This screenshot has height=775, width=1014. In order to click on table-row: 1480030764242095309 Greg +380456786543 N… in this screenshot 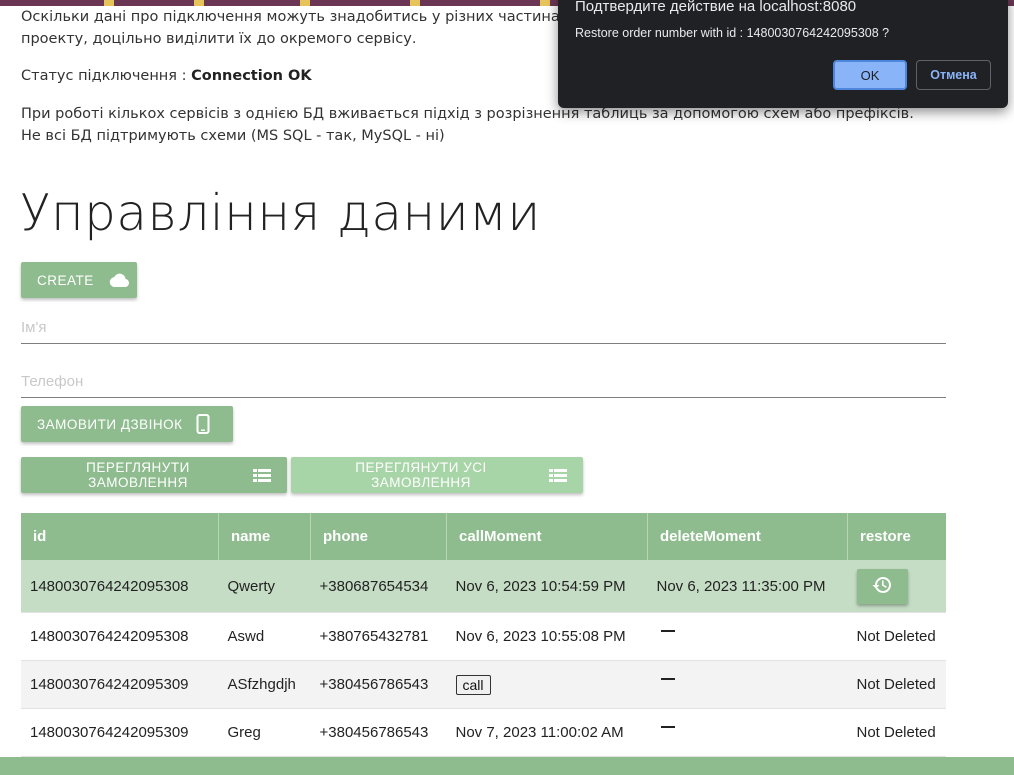, I will do `click(483, 733)`.